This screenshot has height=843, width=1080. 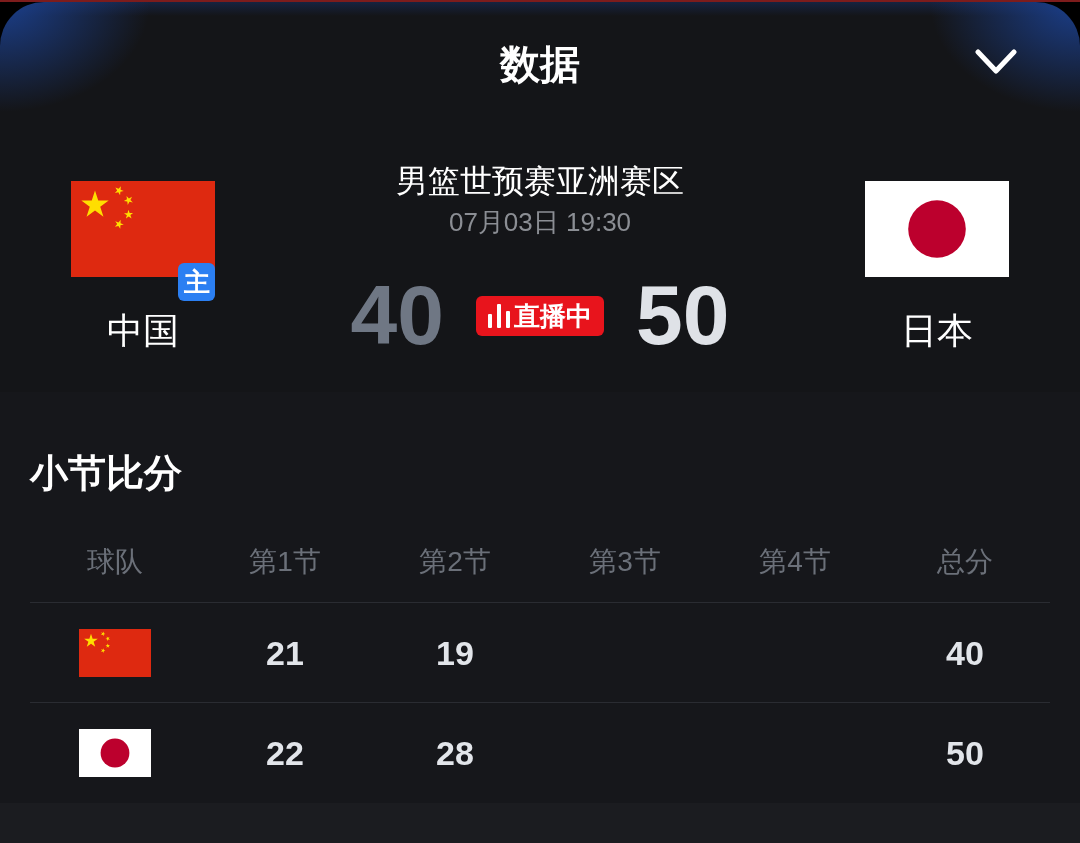 What do you see at coordinates (397, 315) in the screenshot?
I see `team-score: 40` at bounding box center [397, 315].